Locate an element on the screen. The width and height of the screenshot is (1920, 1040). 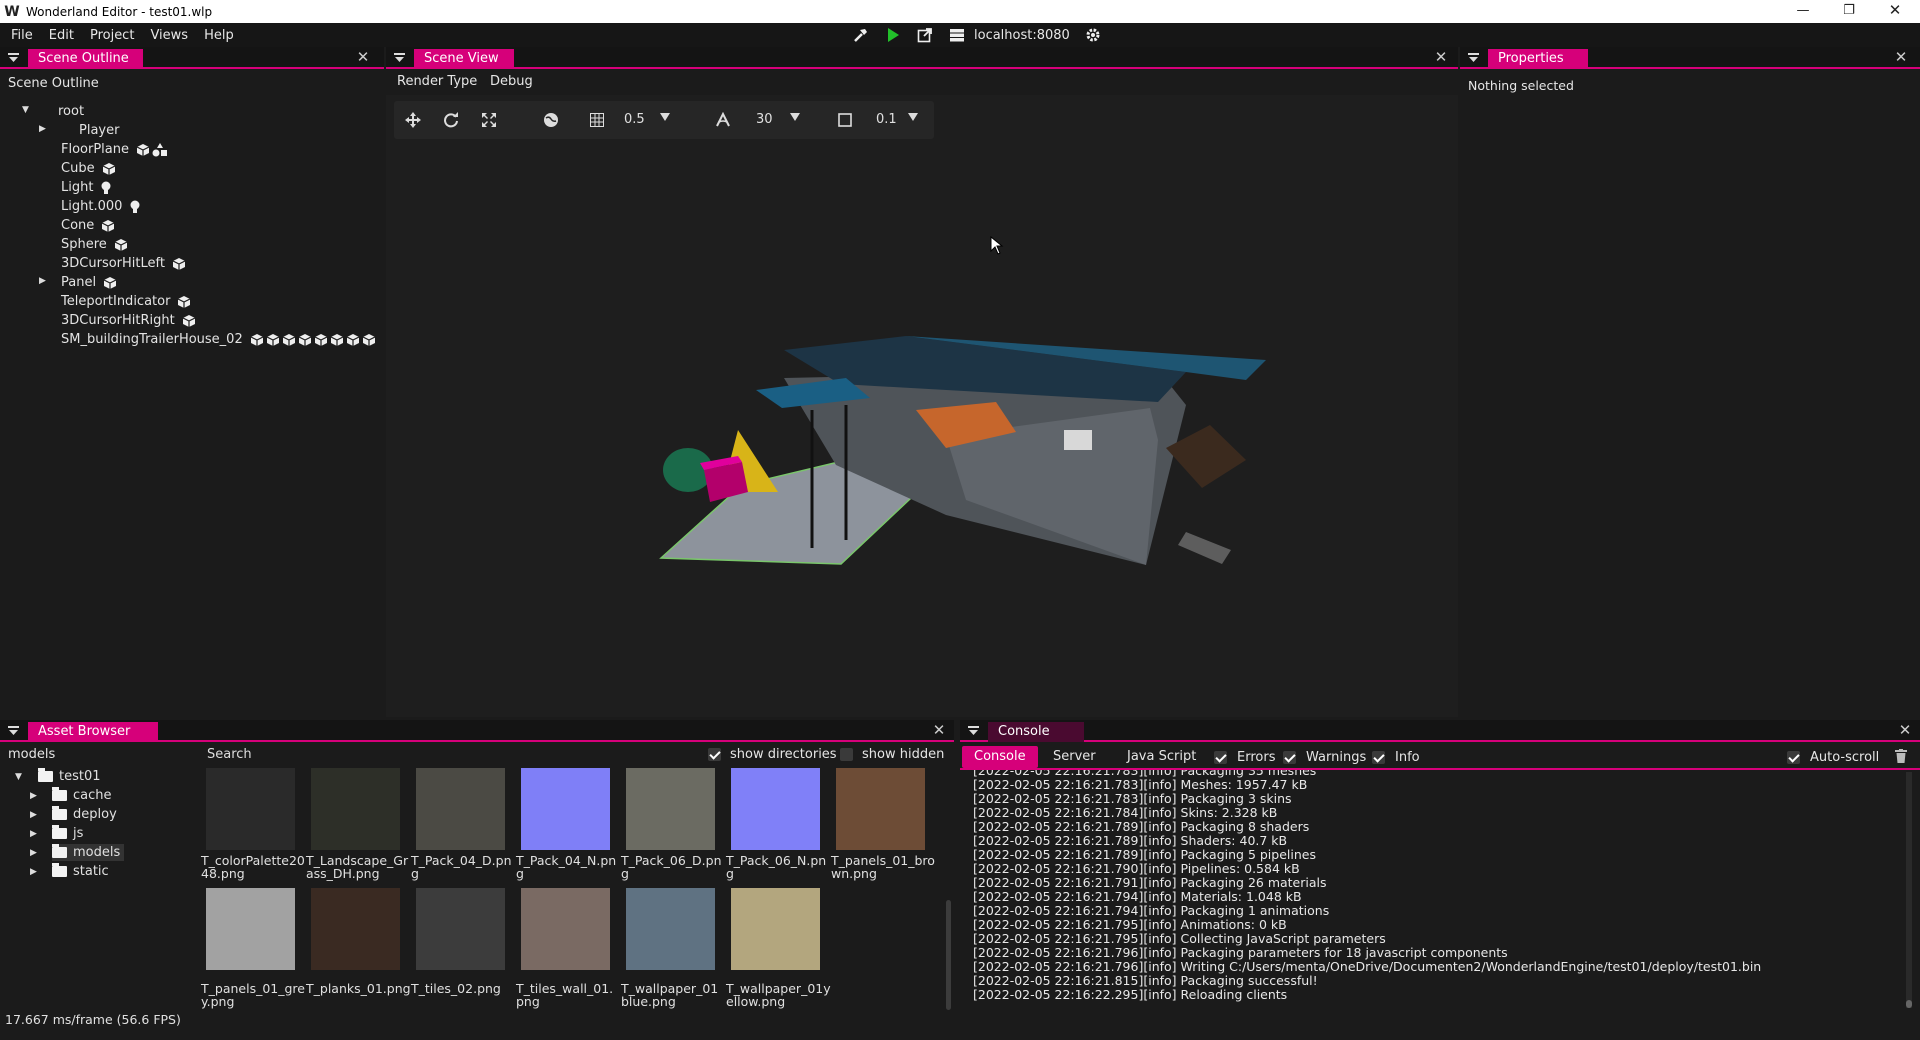
tree-item: Cube is located at coordinates (88, 168).